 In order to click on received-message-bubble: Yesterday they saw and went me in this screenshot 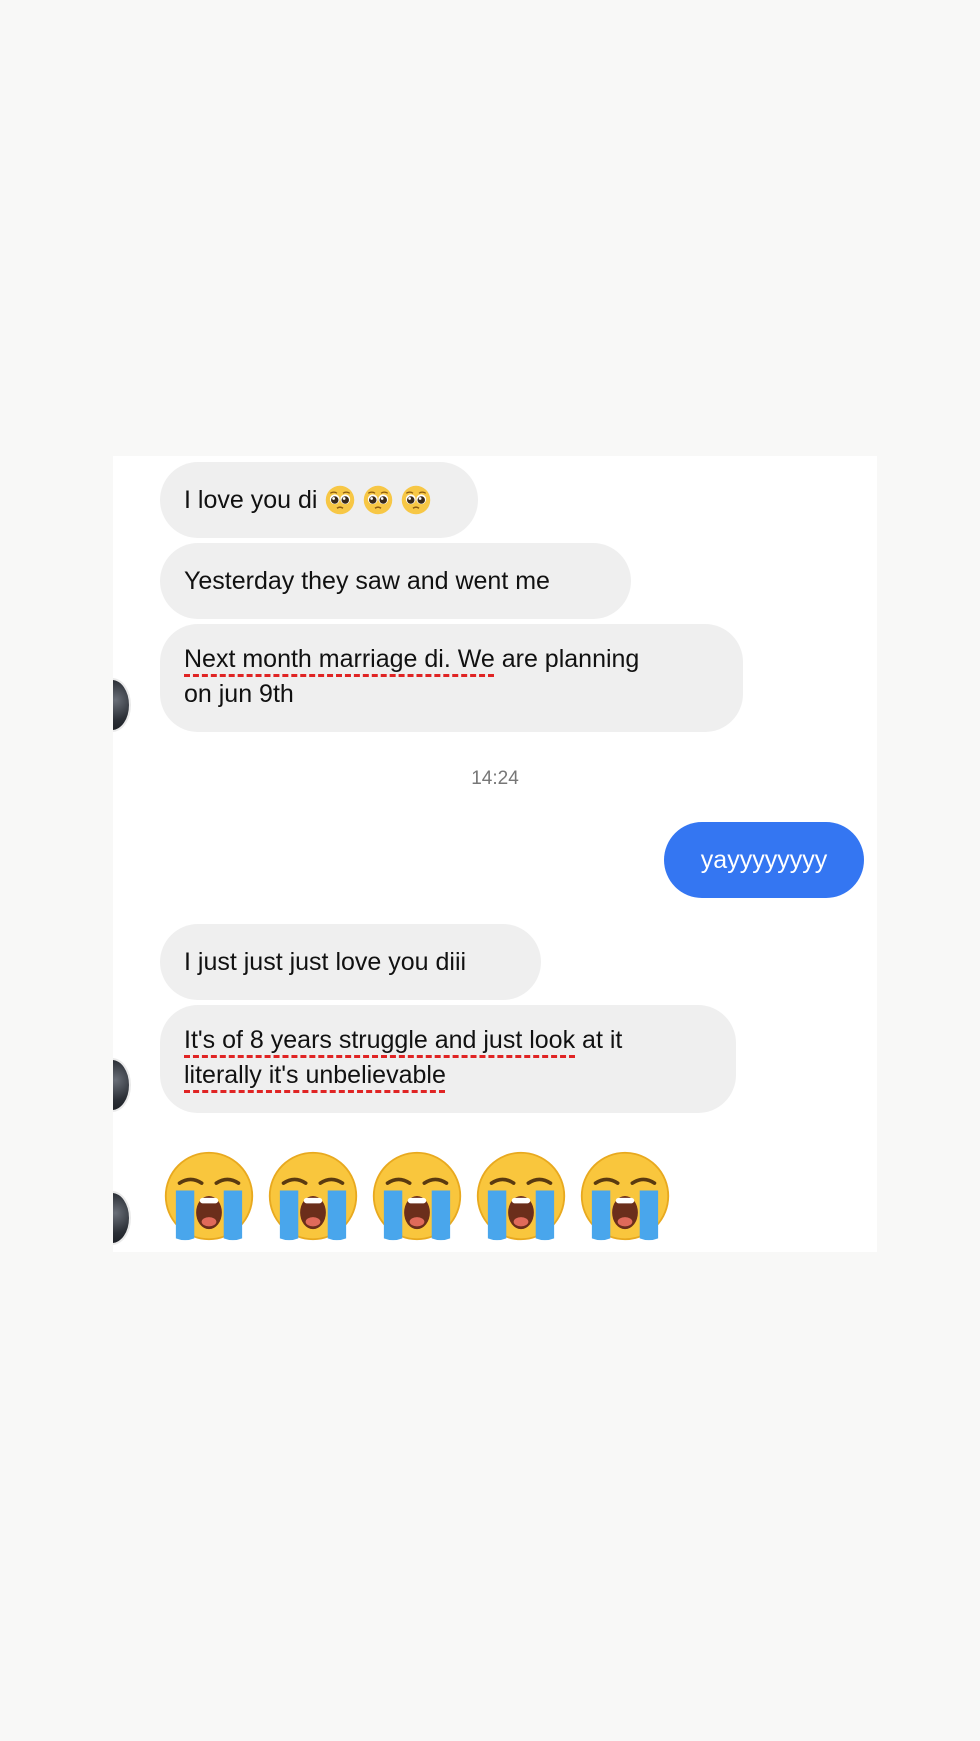, I will do `click(395, 581)`.